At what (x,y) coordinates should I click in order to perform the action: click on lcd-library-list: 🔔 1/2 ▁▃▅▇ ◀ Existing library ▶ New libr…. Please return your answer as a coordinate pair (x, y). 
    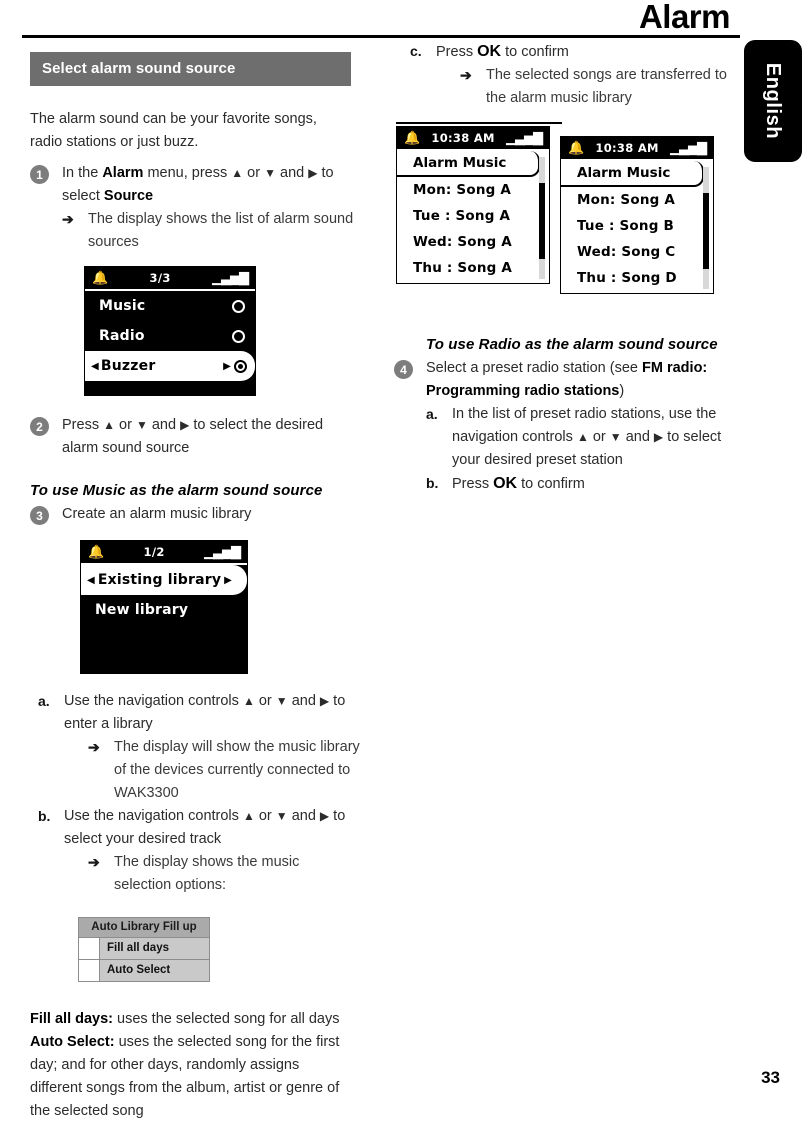
    Looking at the image, I should click on (164, 607).